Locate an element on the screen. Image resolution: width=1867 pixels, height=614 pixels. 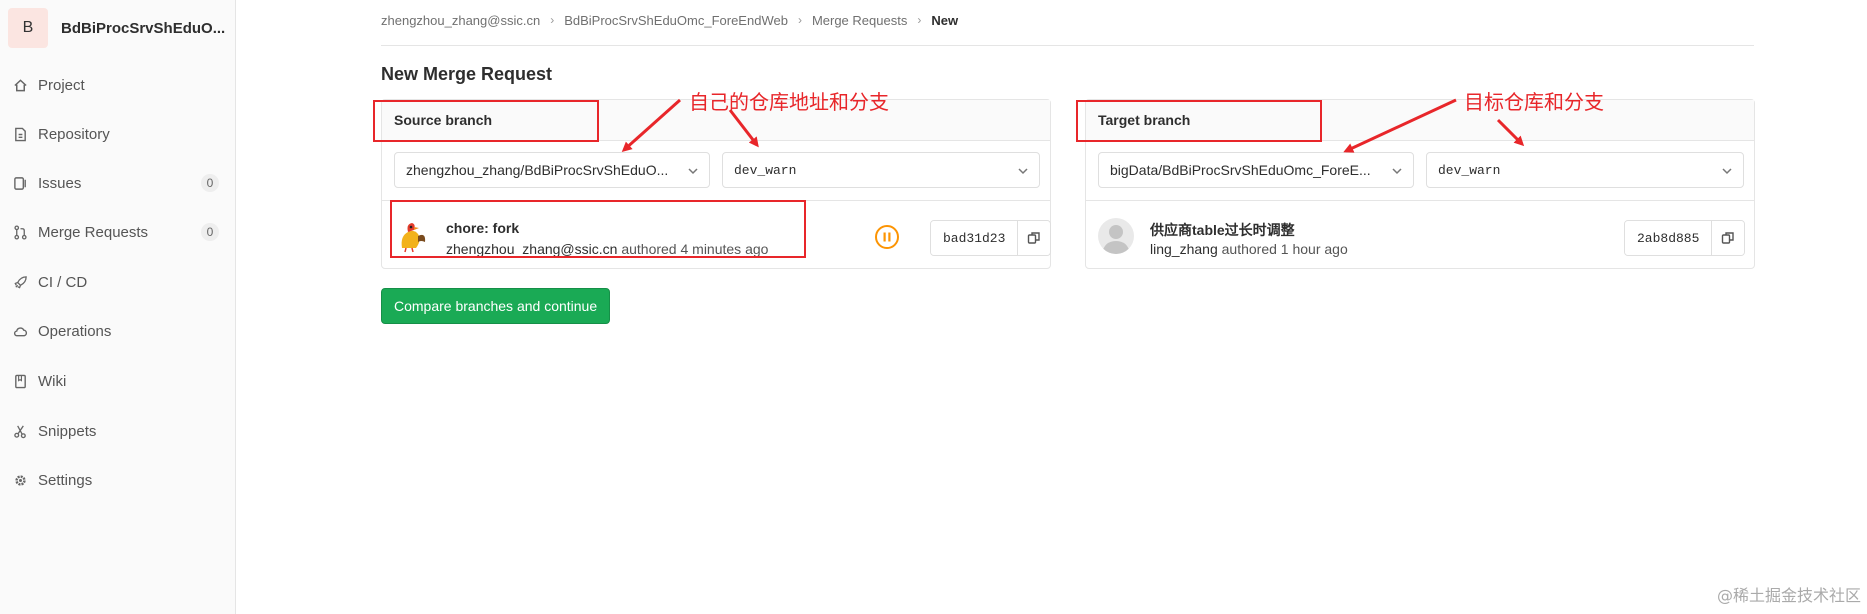
breadcrumb-merge-requests: Merge Requests is located at coordinates (859, 20).